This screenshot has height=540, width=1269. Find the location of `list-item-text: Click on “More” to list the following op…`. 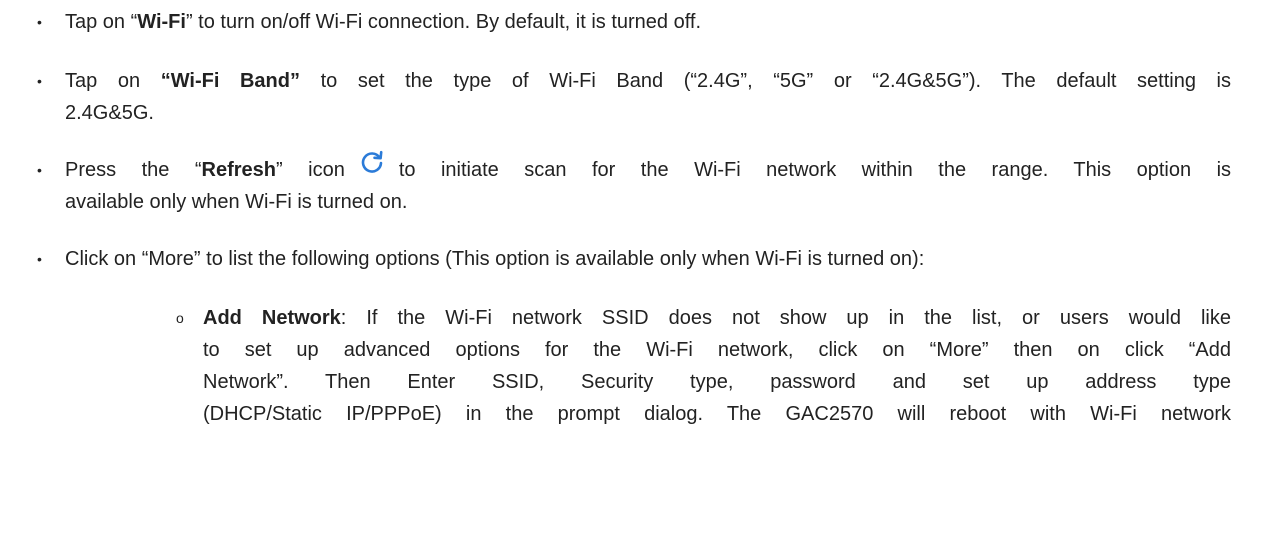

list-item-text: Click on “More” to list the following op… is located at coordinates (495, 259).